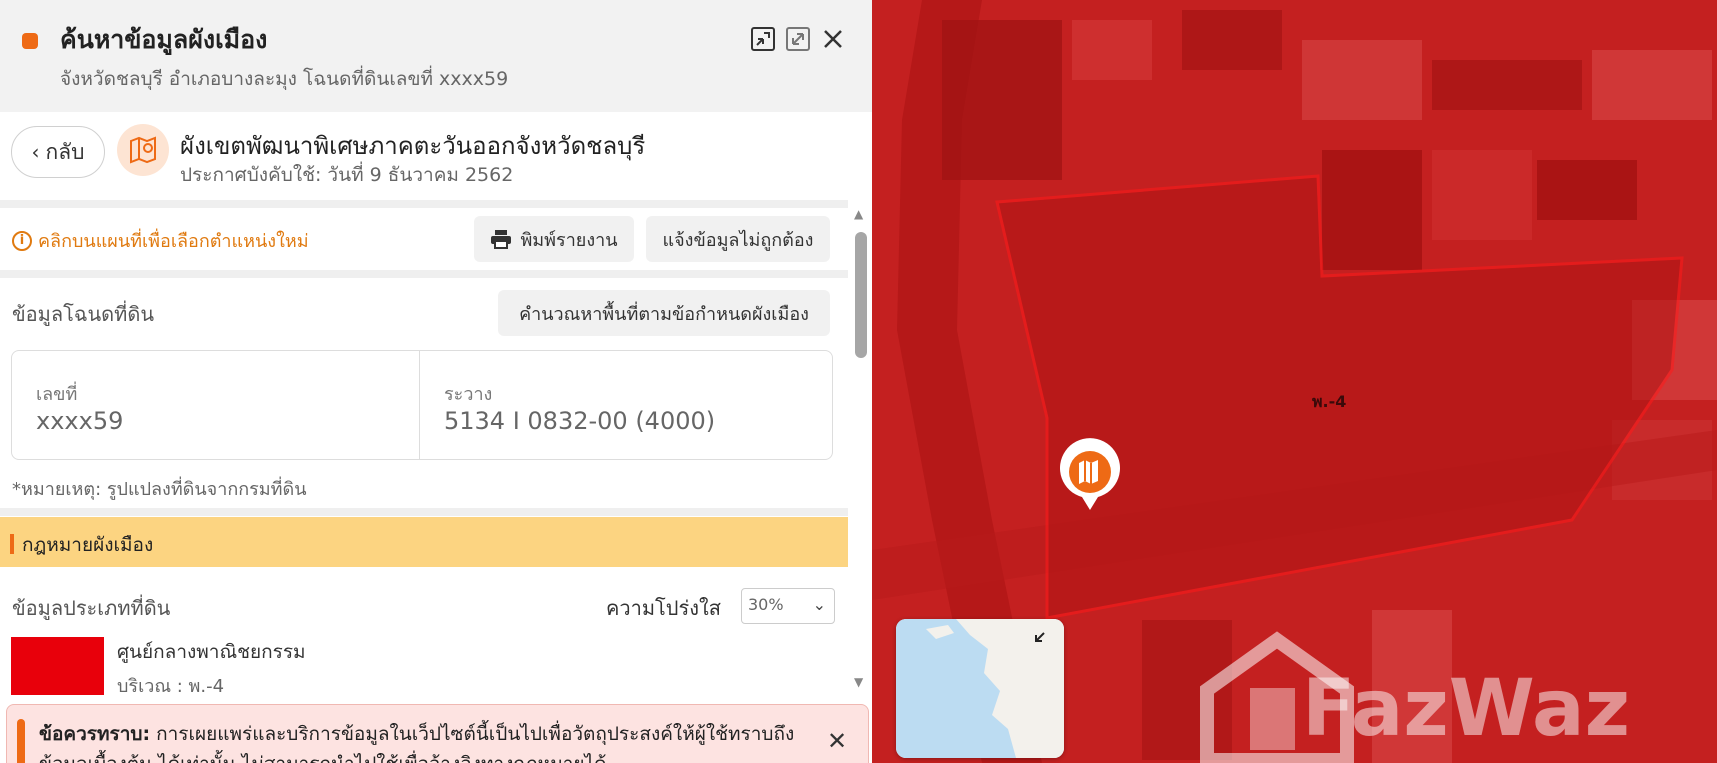 This screenshot has width=1717, height=763. Describe the element at coordinates (88, 545) in the screenshot. I see `zoning-law-title: กฎหมายผังเมือง` at that location.